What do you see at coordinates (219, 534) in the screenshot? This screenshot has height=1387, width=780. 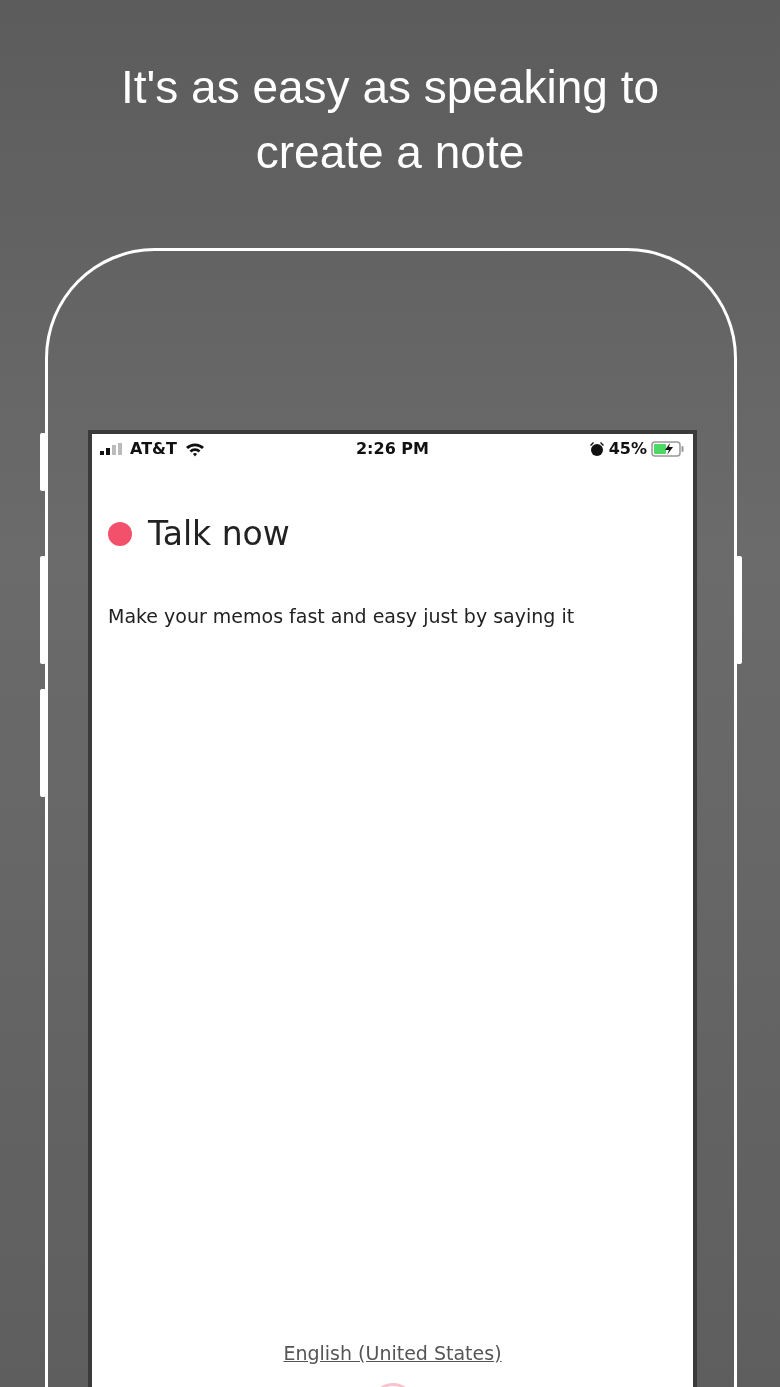 I see `screen-title: Talk now` at bounding box center [219, 534].